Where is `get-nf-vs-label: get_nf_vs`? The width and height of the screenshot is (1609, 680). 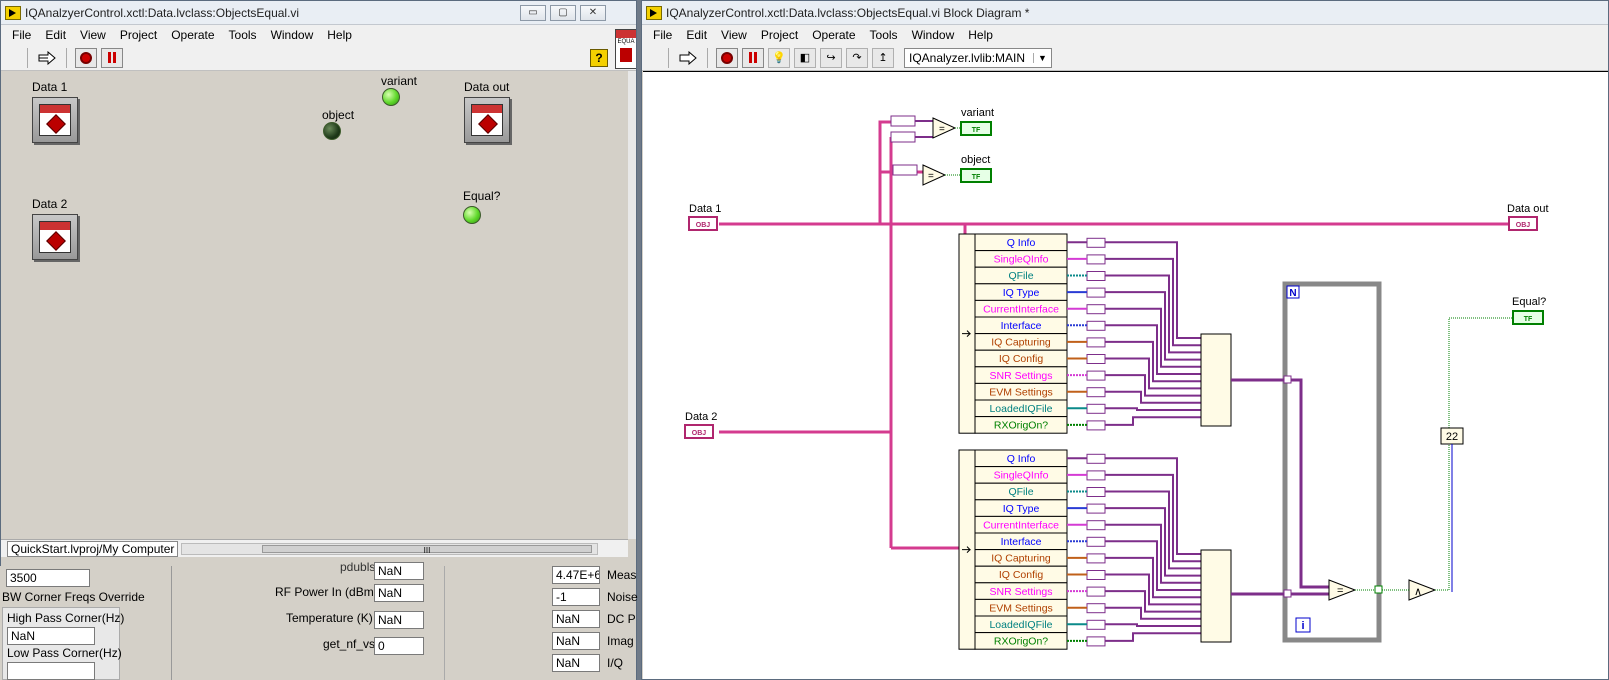 get-nf-vs-label: get_nf_vs is located at coordinates (349, 644).